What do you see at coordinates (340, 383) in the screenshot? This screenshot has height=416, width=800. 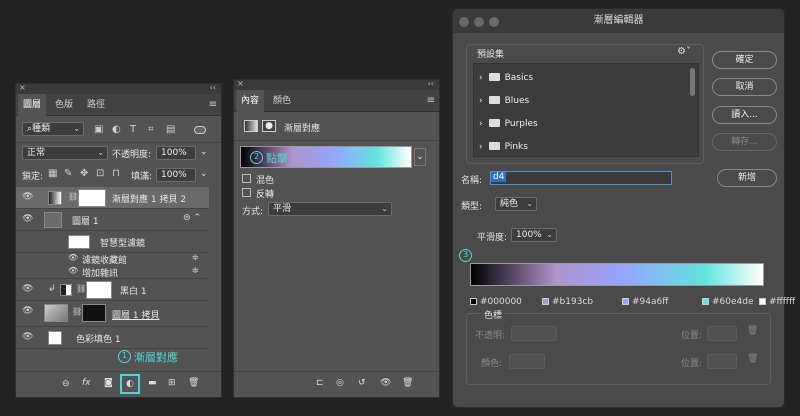 I see `view-previous-icon: ◎` at bounding box center [340, 383].